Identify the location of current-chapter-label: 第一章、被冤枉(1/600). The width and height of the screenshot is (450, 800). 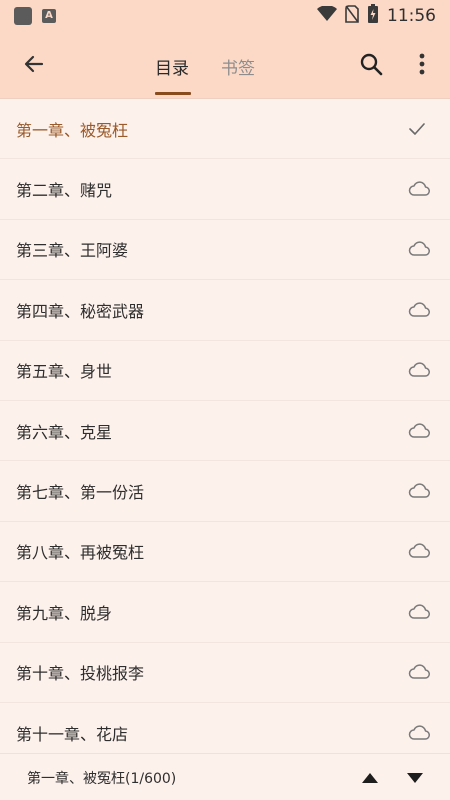
(101, 778).